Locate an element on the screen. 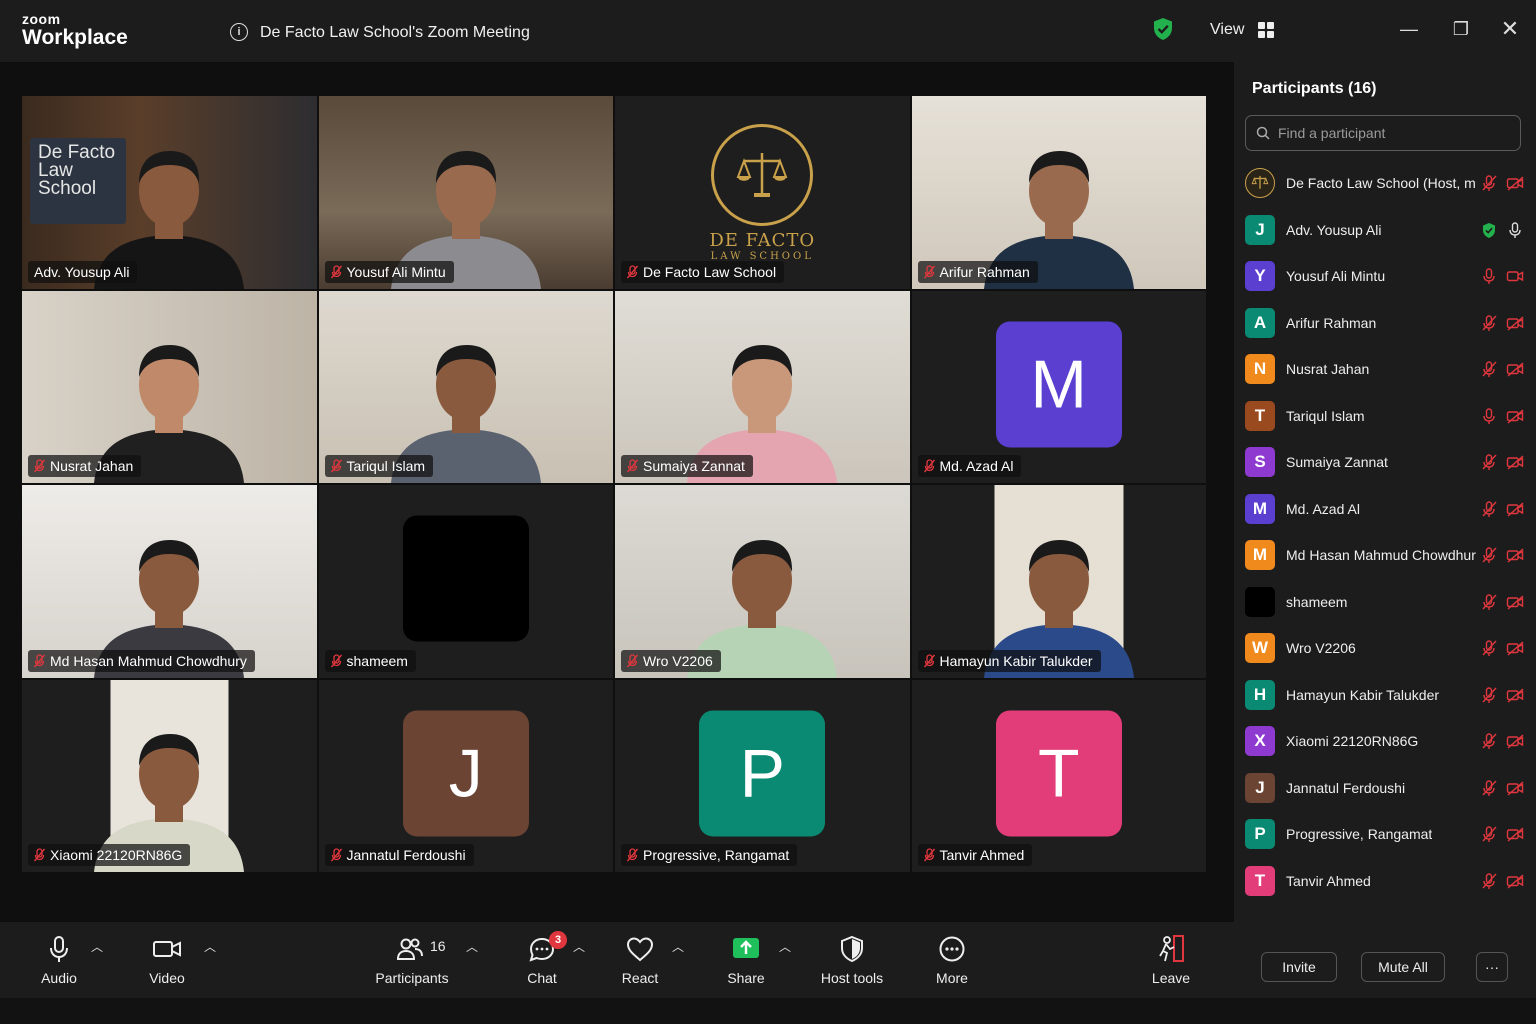 The image size is (1536, 1024). participants-options-chevron-icon: ︿ is located at coordinates (472, 947).